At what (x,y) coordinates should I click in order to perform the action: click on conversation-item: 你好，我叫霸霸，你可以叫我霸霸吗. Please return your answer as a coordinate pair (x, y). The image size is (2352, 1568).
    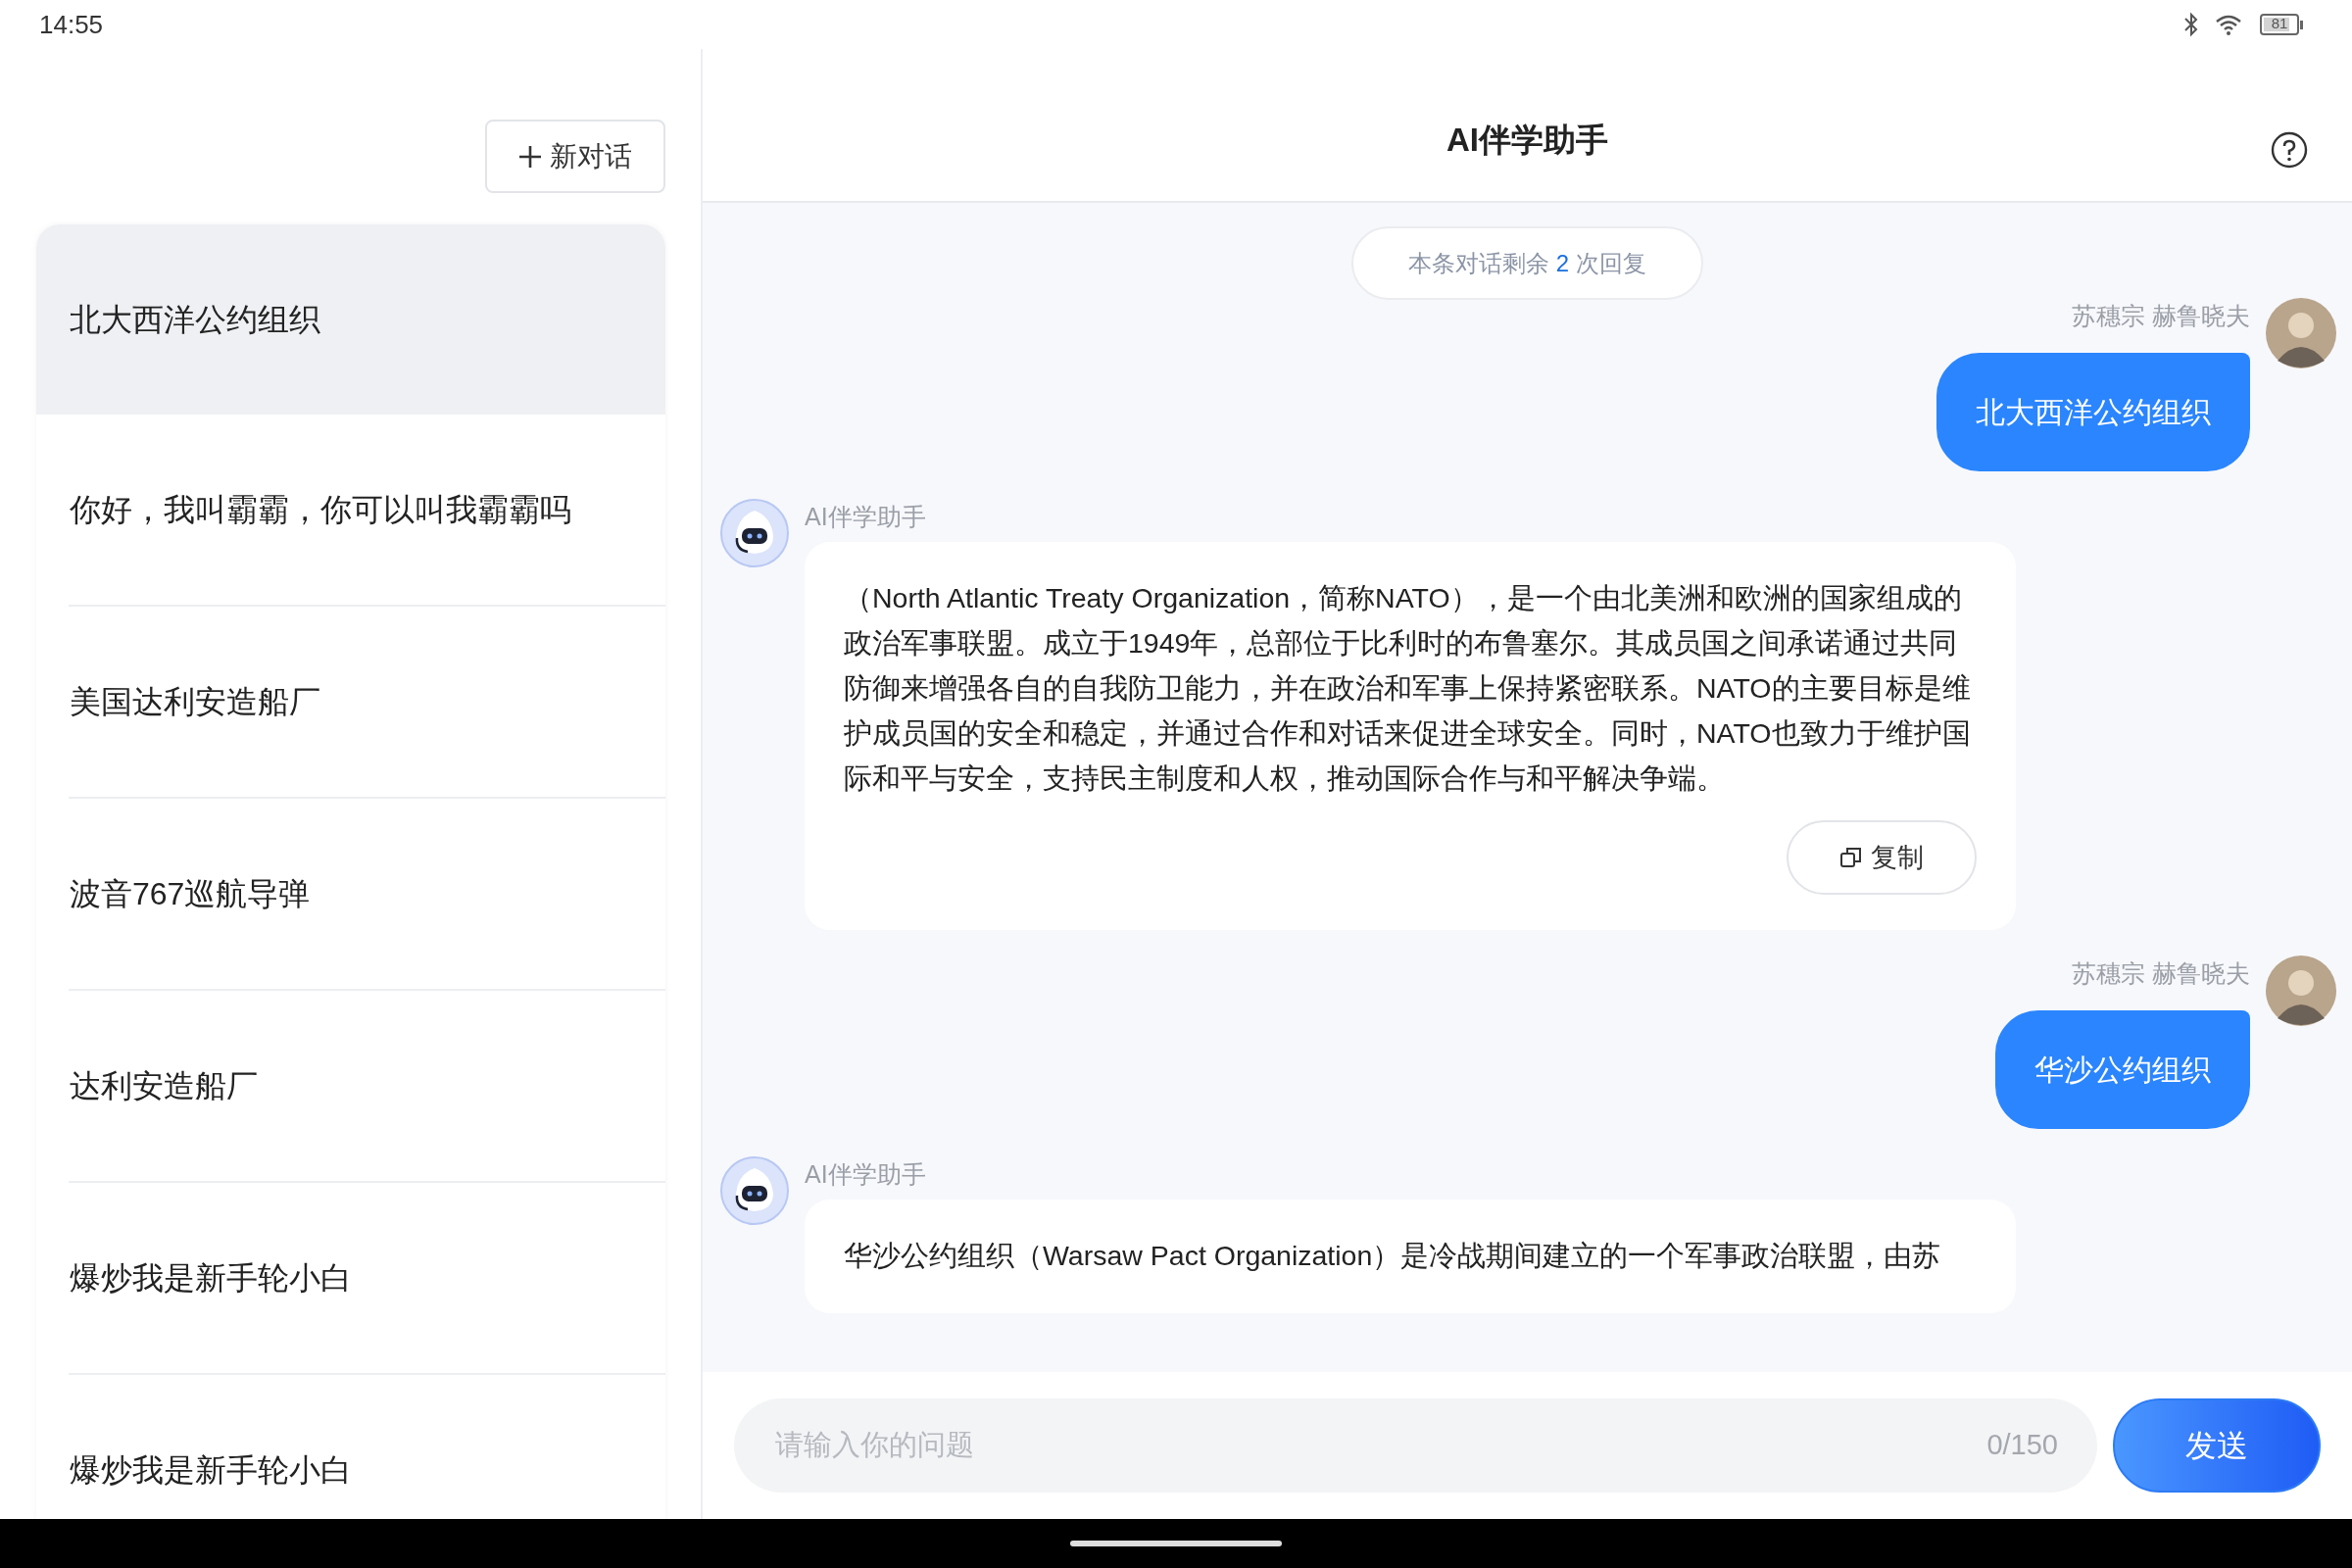
    Looking at the image, I should click on (350, 510).